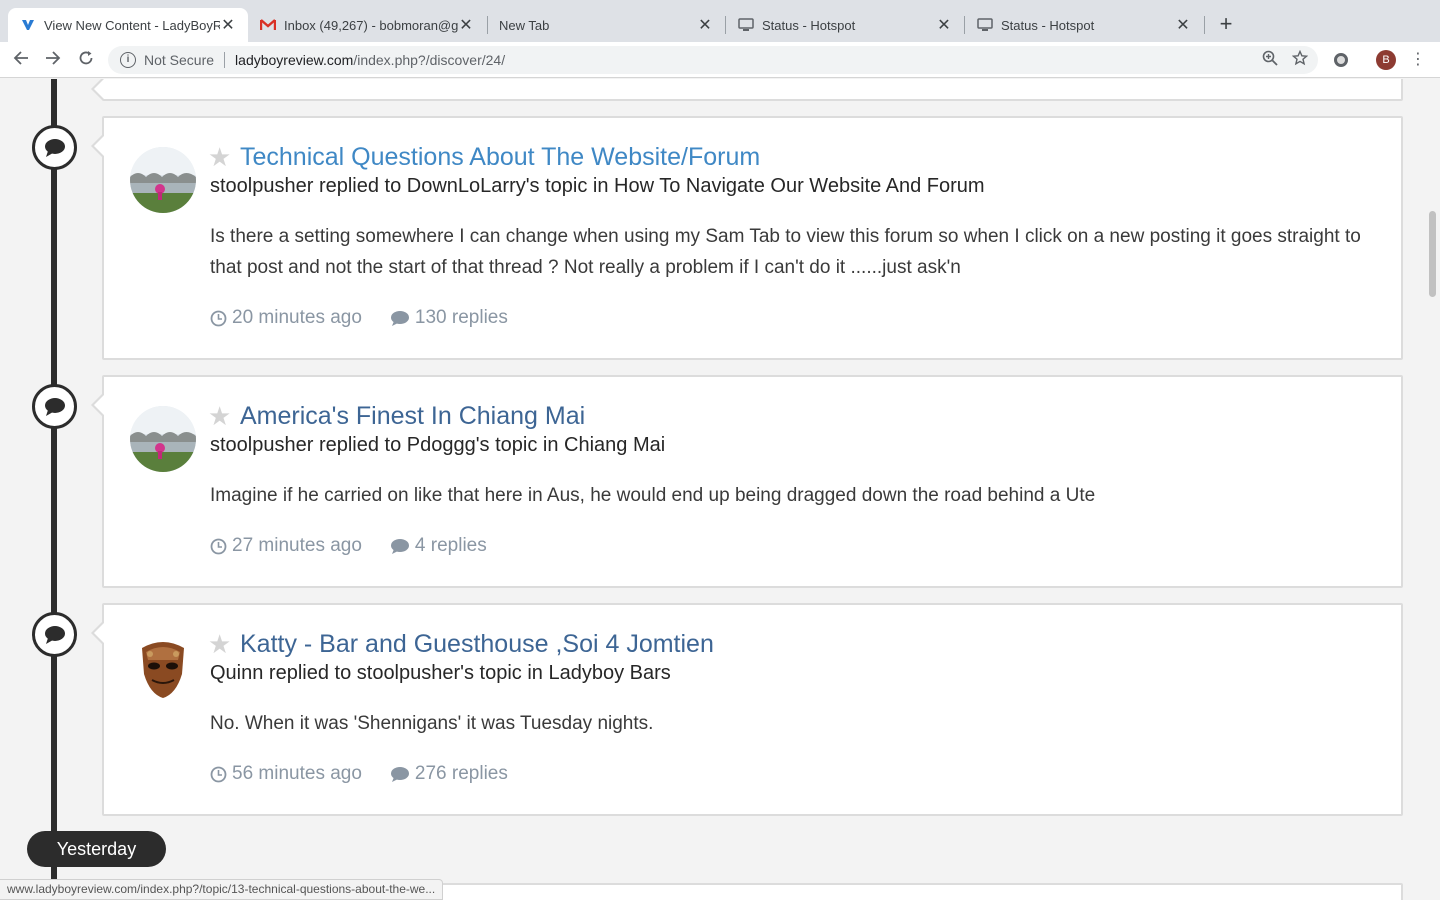  What do you see at coordinates (1300, 59) in the screenshot?
I see `bookmark-star-icon` at bounding box center [1300, 59].